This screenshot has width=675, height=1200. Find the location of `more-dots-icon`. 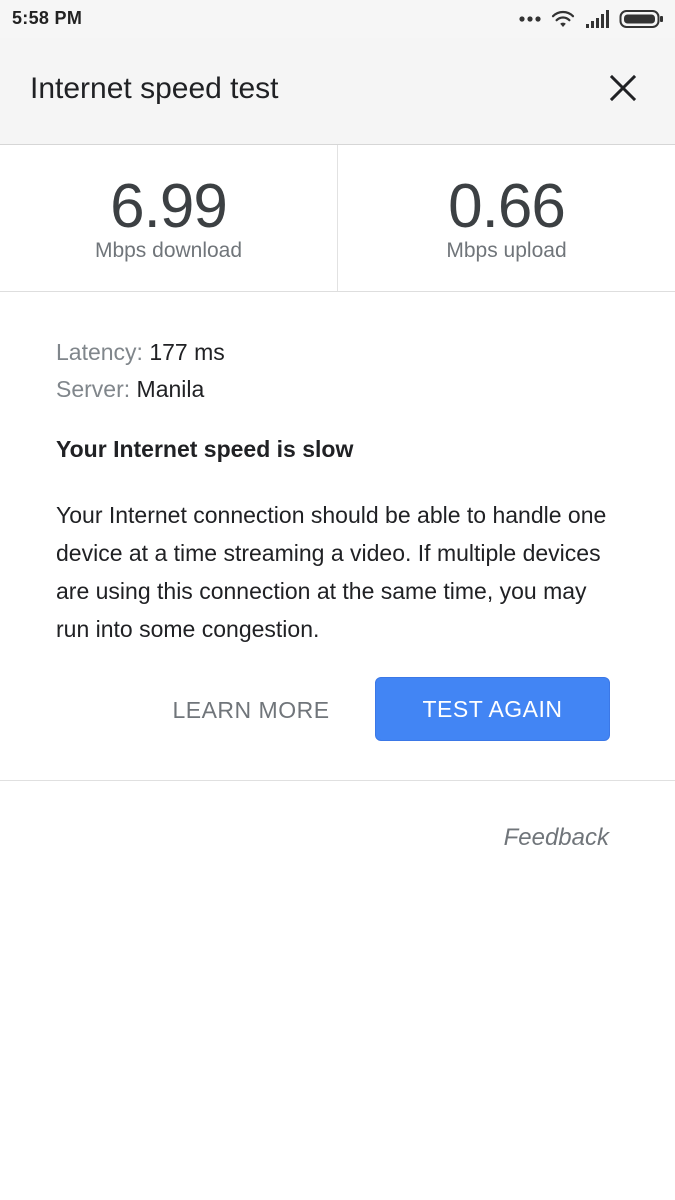

more-dots-icon is located at coordinates (530, 19).